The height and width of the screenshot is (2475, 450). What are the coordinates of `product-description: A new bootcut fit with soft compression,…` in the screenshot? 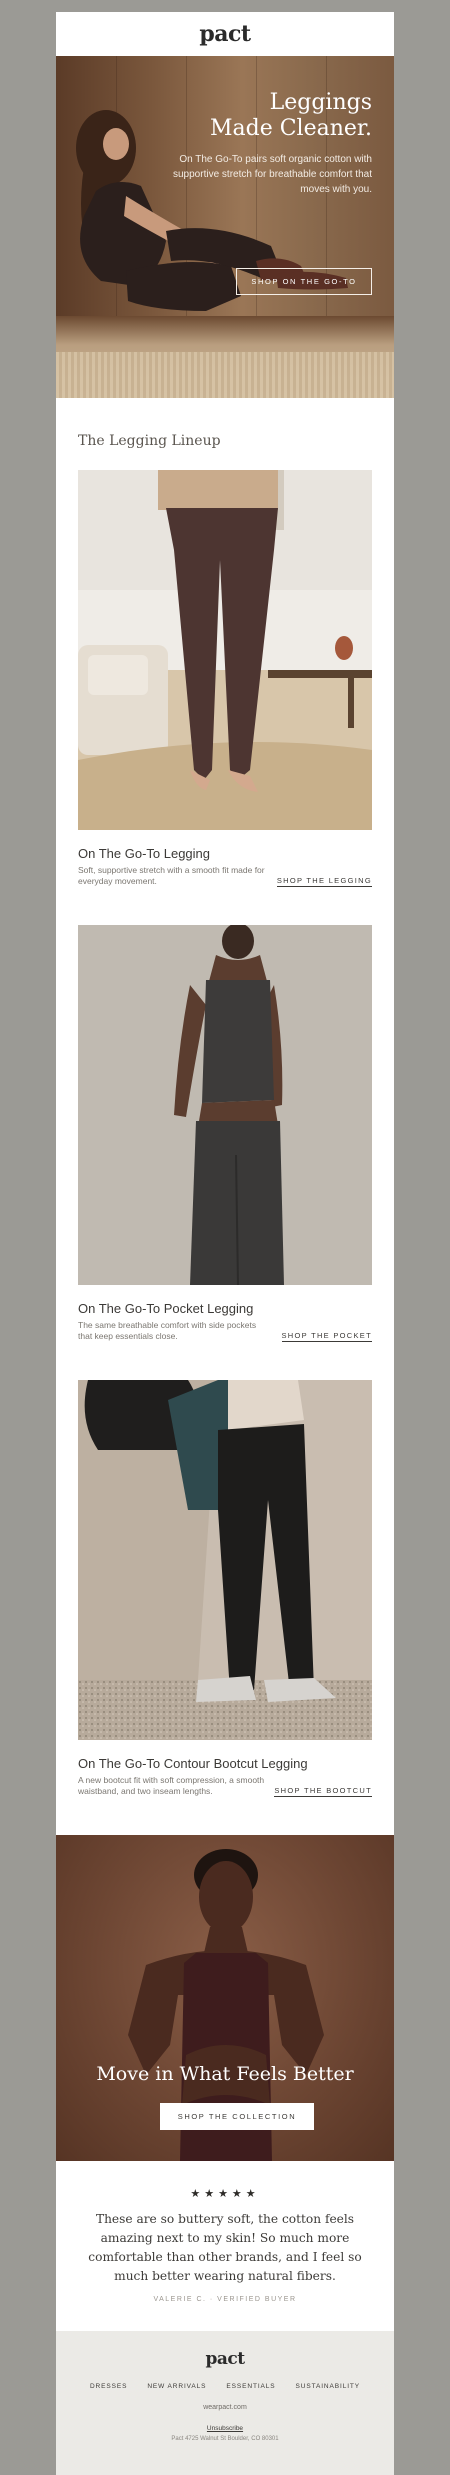 It's located at (171, 1785).